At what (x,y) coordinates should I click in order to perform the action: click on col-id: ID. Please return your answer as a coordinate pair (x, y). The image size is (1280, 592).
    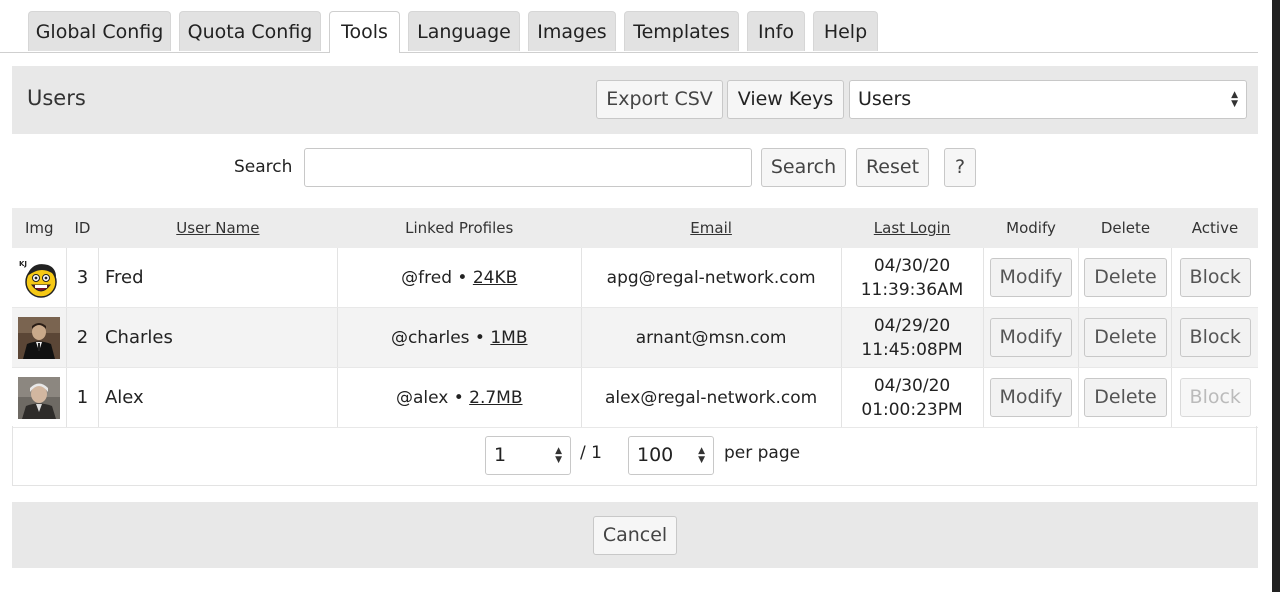
    Looking at the image, I should click on (82, 228).